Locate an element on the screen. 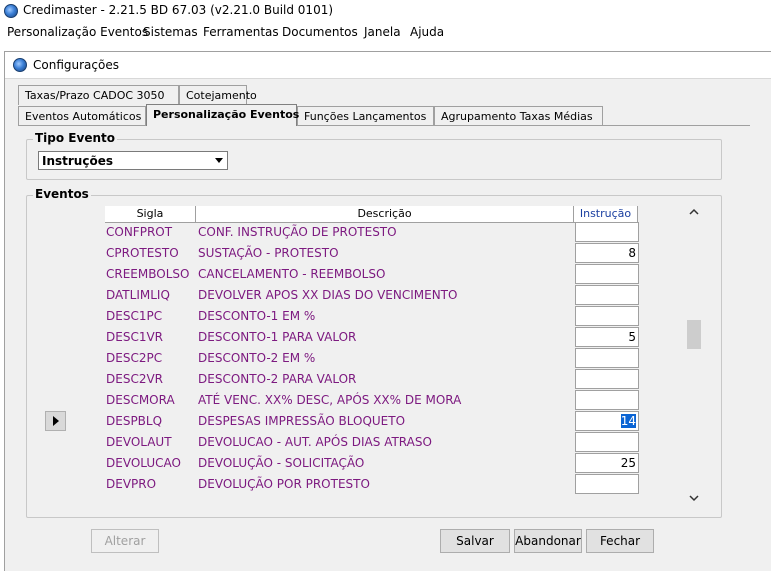  fechar-button: Fechar is located at coordinates (620, 541).